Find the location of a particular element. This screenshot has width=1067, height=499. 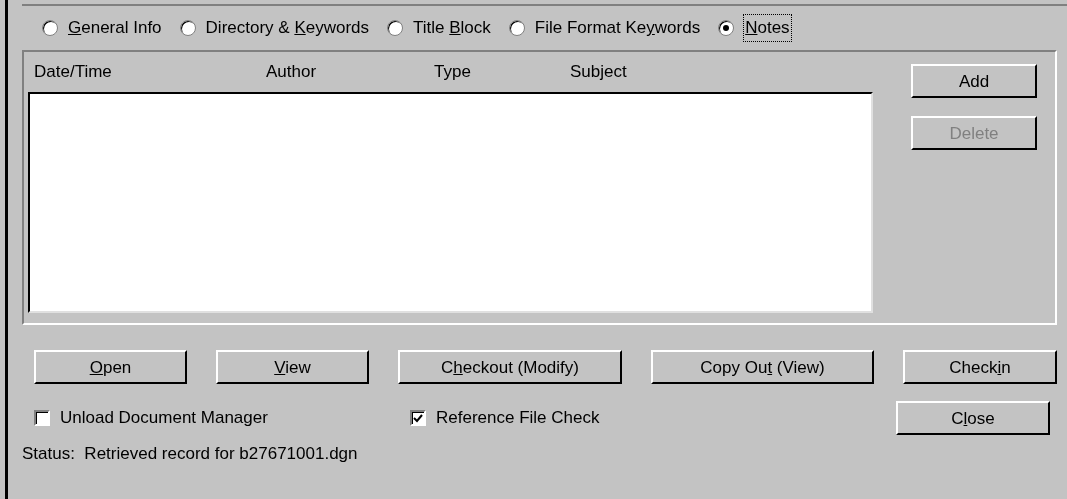

checkbox-label: Reference File Check is located at coordinates (518, 418).